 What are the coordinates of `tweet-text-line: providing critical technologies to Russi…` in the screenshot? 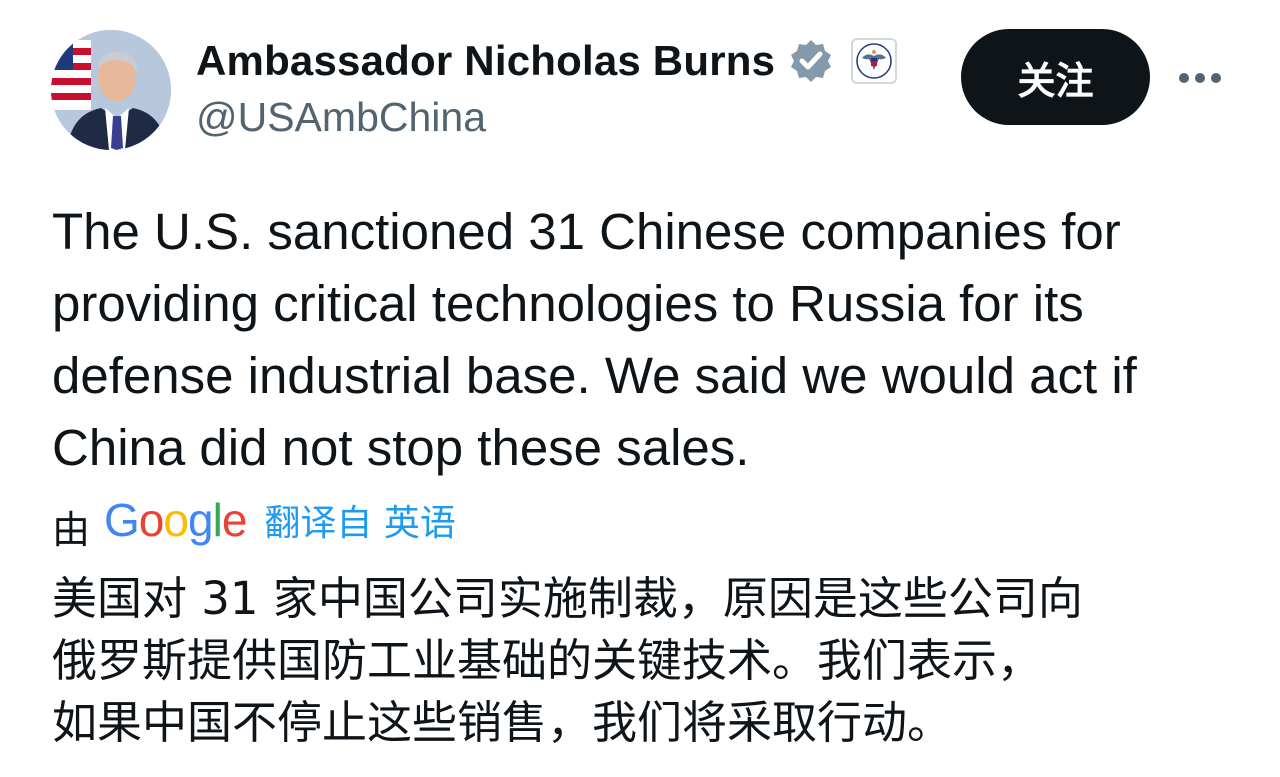 It's located at (568, 303).